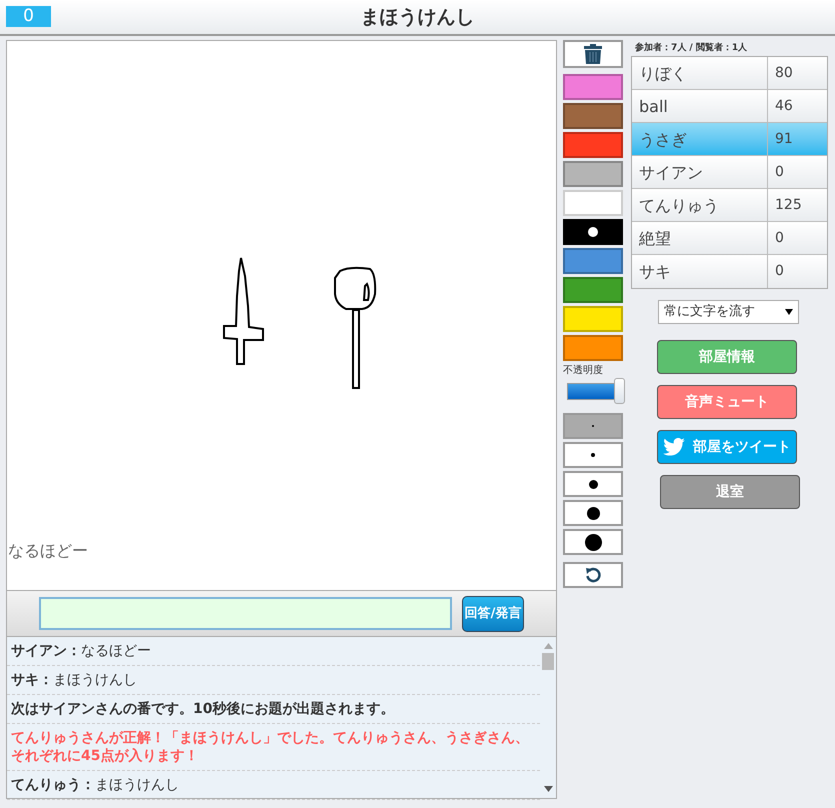  I want to click on player-score: 91, so click(784, 139).